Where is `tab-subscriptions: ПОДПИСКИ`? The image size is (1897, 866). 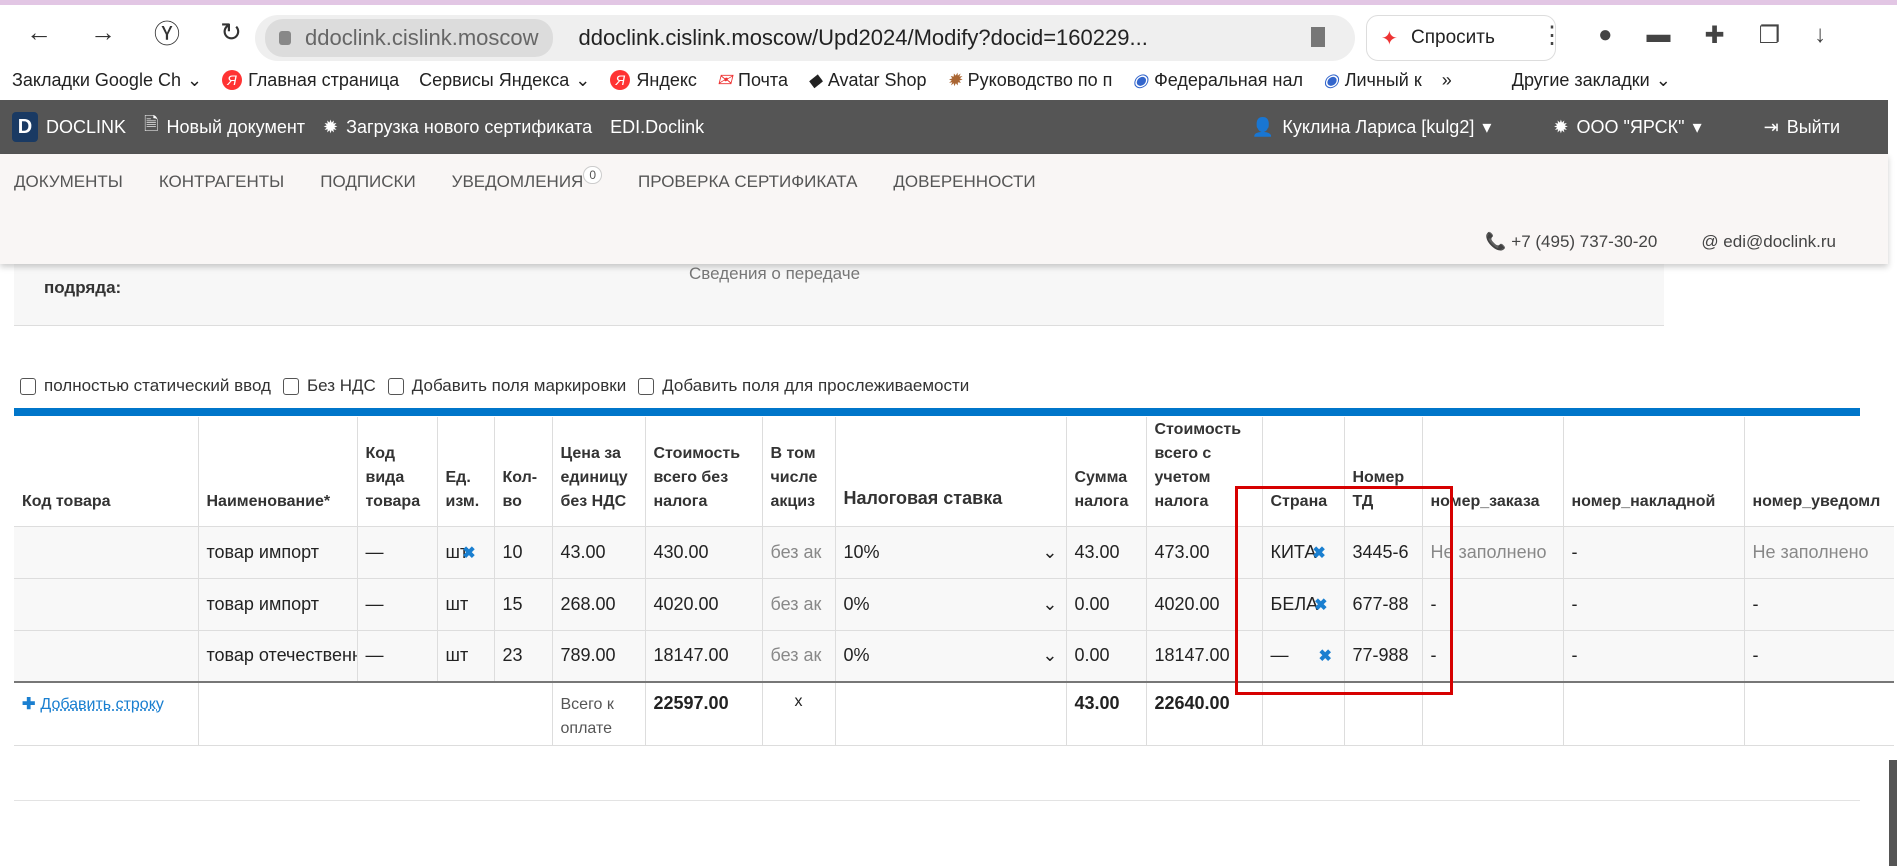 tab-subscriptions: ПОДПИСКИ is located at coordinates (367, 182).